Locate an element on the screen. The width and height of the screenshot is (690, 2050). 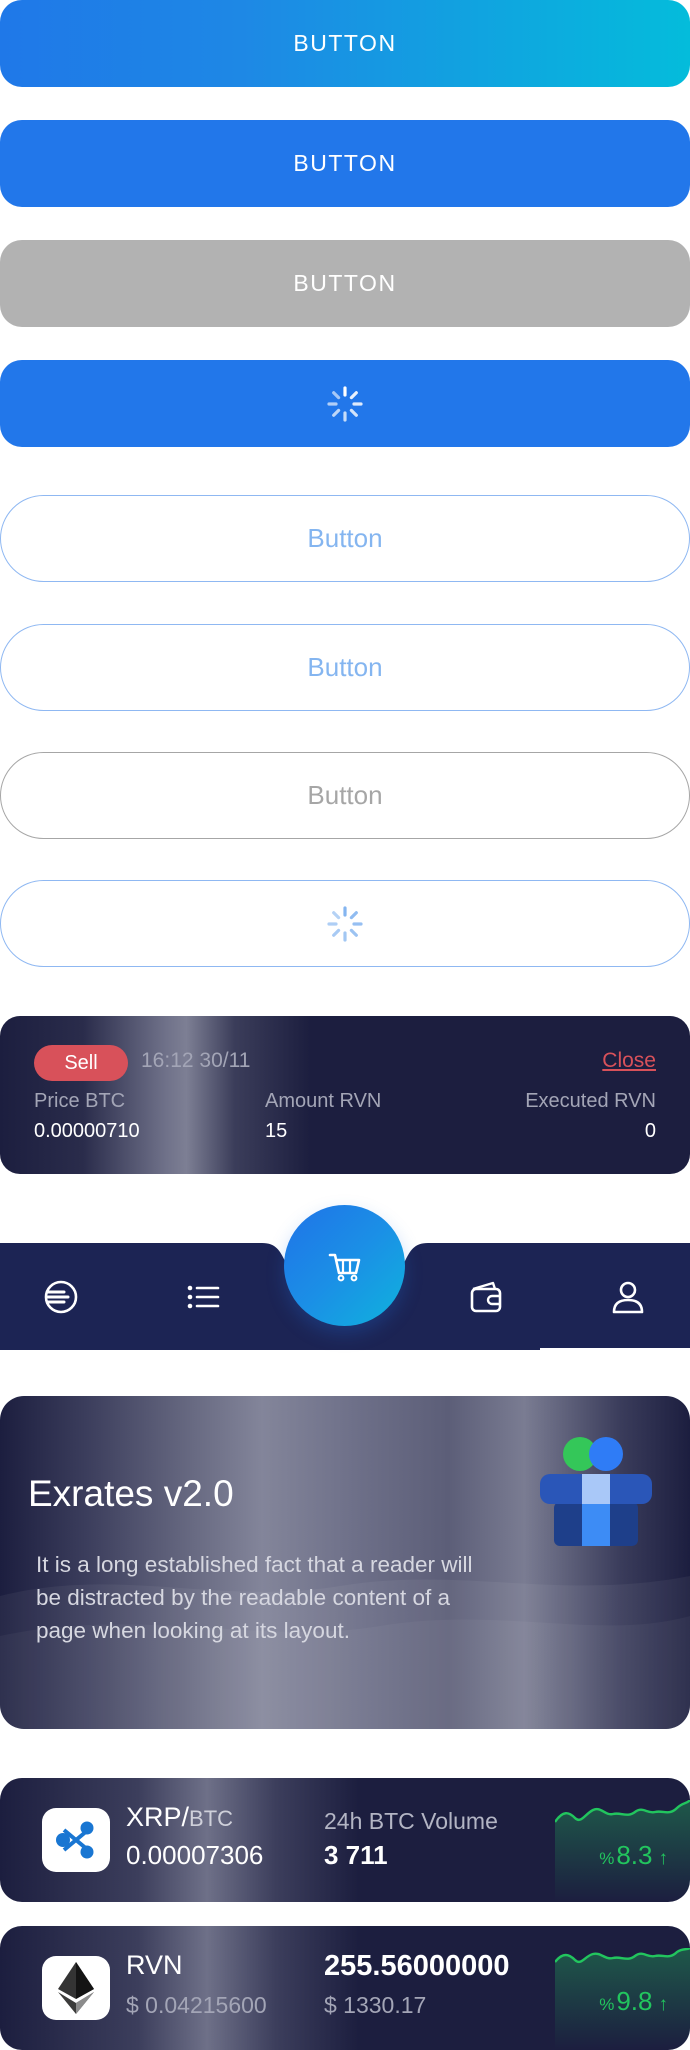
outline-button: Button is located at coordinates (345, 538).